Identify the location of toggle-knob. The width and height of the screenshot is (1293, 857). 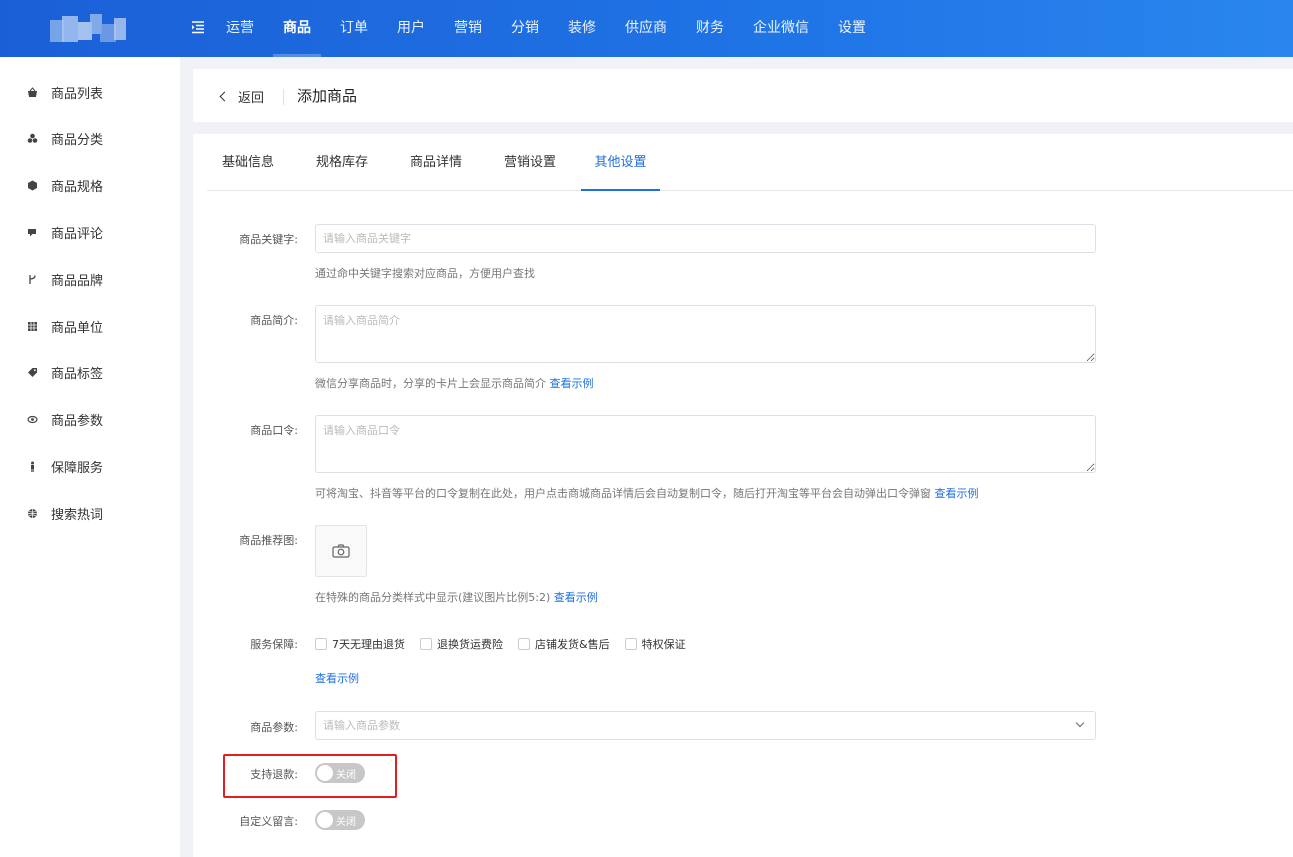
(325, 820).